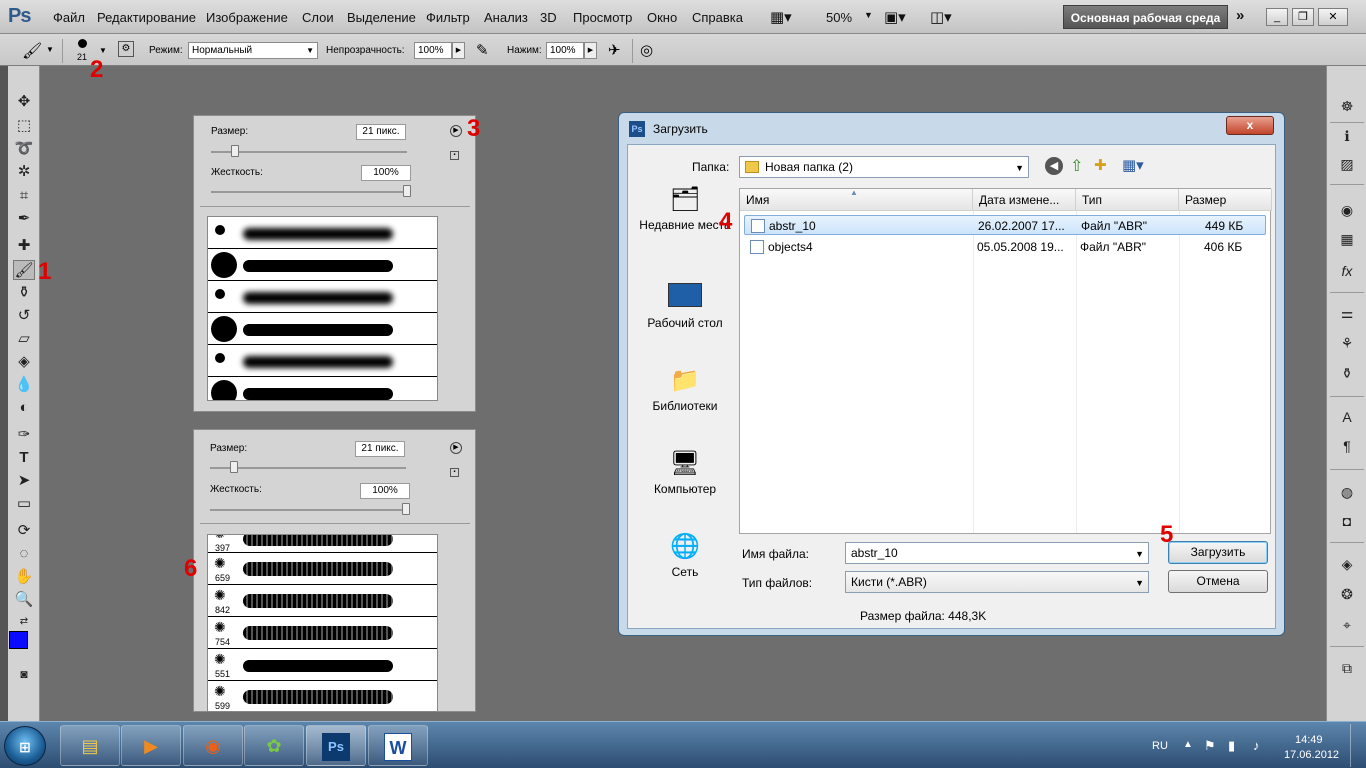 This screenshot has height=768, width=1366. What do you see at coordinates (322, 601) in the screenshot?
I see `list-item: ✺ 842` at bounding box center [322, 601].